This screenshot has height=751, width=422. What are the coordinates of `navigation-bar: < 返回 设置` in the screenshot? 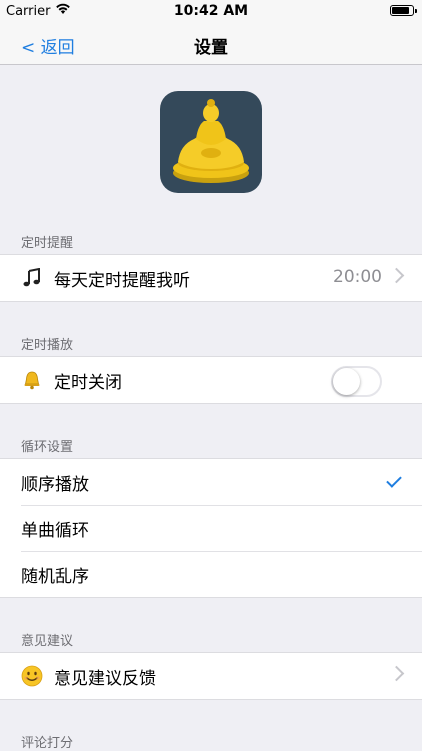 It's located at (211, 43).